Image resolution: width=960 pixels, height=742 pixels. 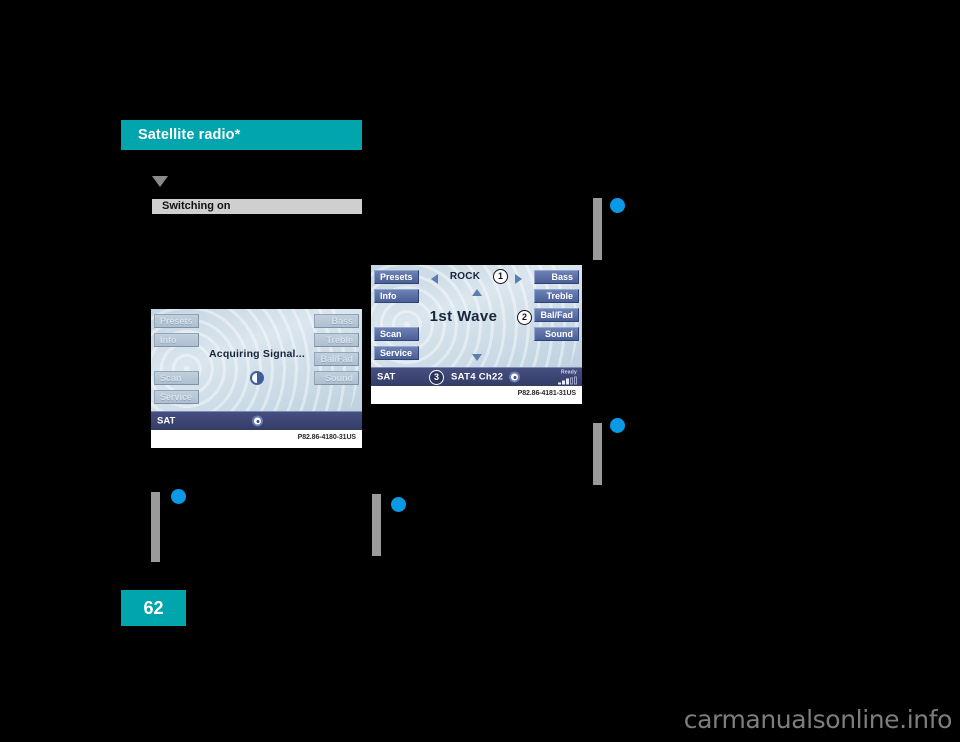 I want to click on nav-arrow-down-icon, so click(x=477, y=357).